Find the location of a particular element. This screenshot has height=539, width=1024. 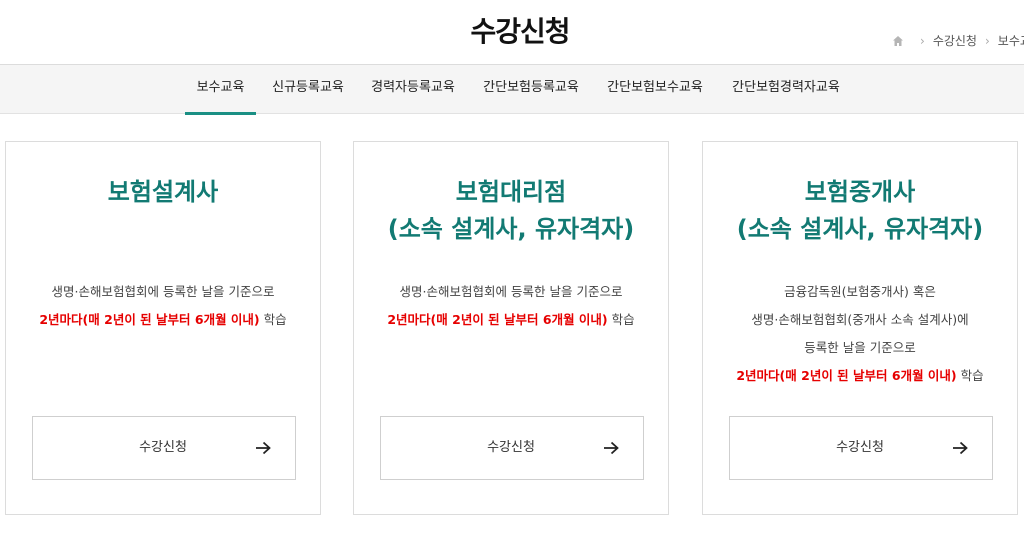

tab-simple-insurance-refresher-education: 간단보험보수교육 is located at coordinates (655, 89).